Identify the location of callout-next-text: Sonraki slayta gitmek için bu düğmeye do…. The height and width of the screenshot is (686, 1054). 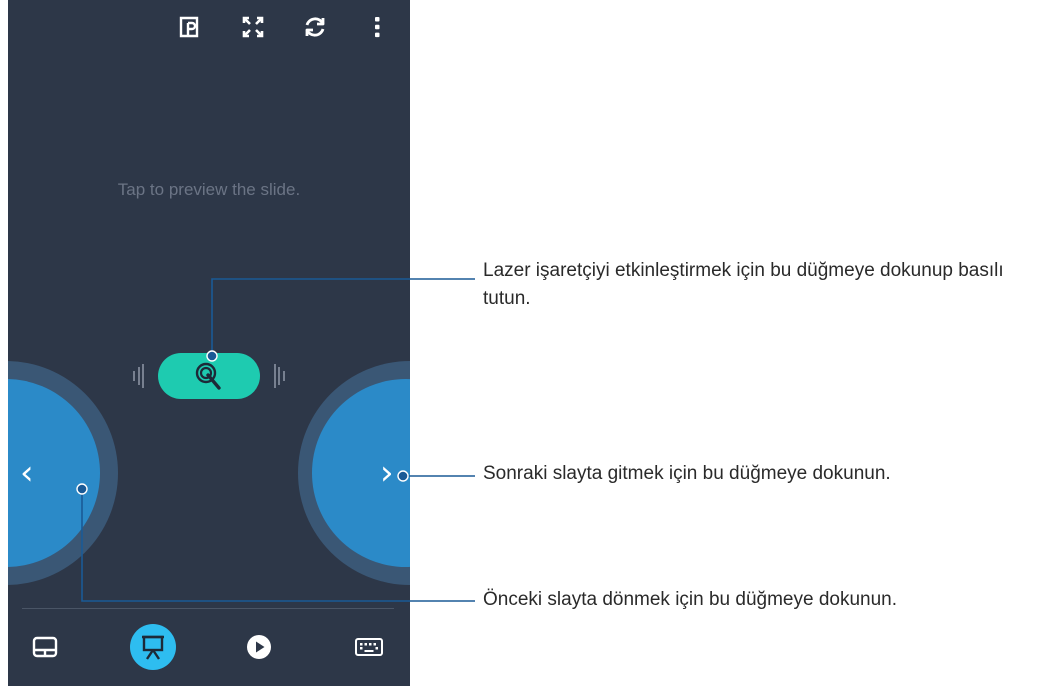
(687, 473).